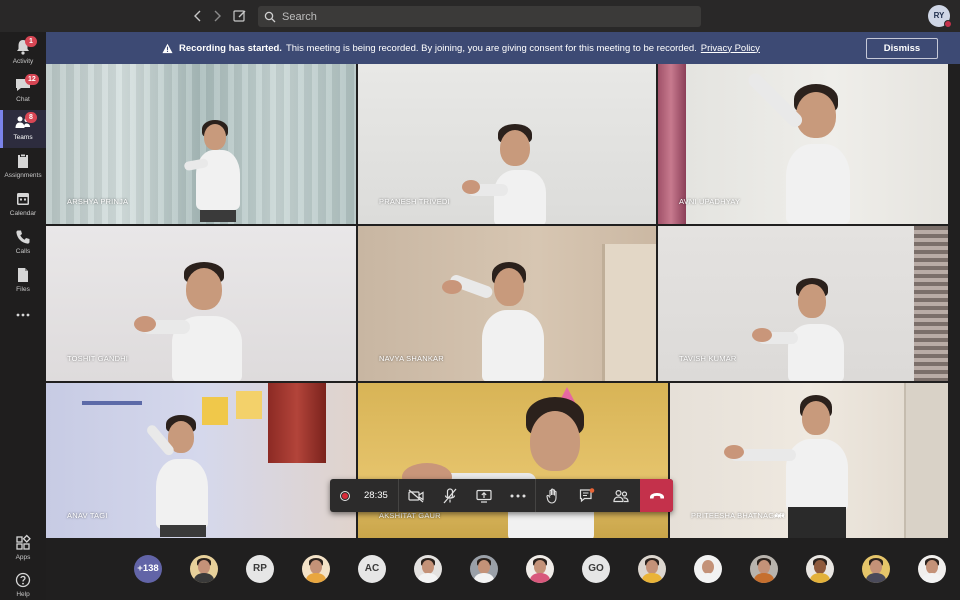 This screenshot has width=960, height=600. Describe the element at coordinates (31, 41) in the screenshot. I see `activity-badge: 1` at that location.